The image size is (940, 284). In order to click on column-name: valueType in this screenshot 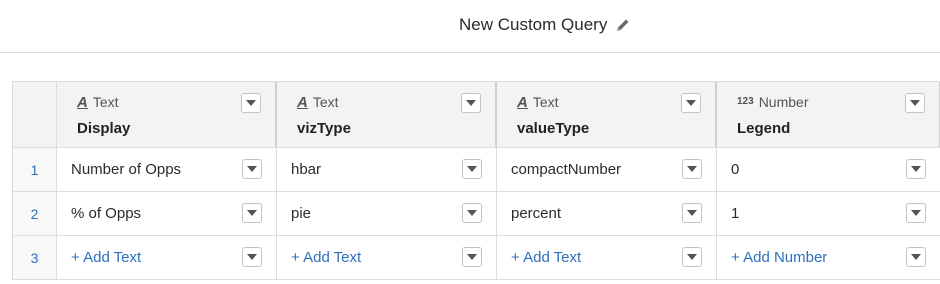, I will do `click(553, 128)`.